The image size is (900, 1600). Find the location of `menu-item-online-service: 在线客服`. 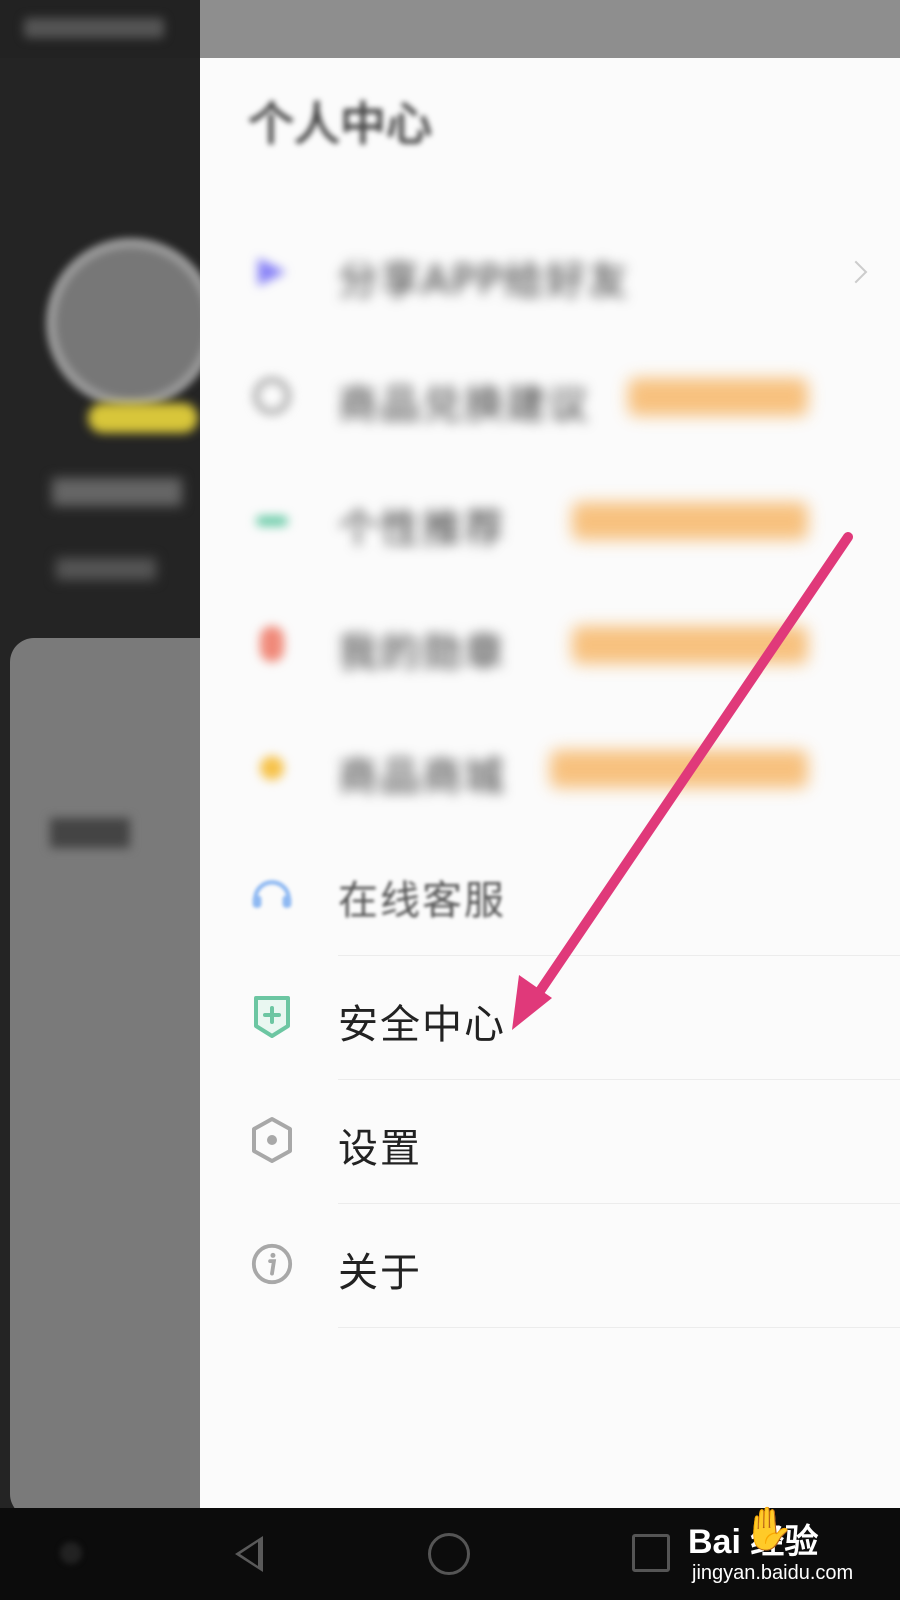

menu-item-online-service: 在线客服 is located at coordinates (550, 894).